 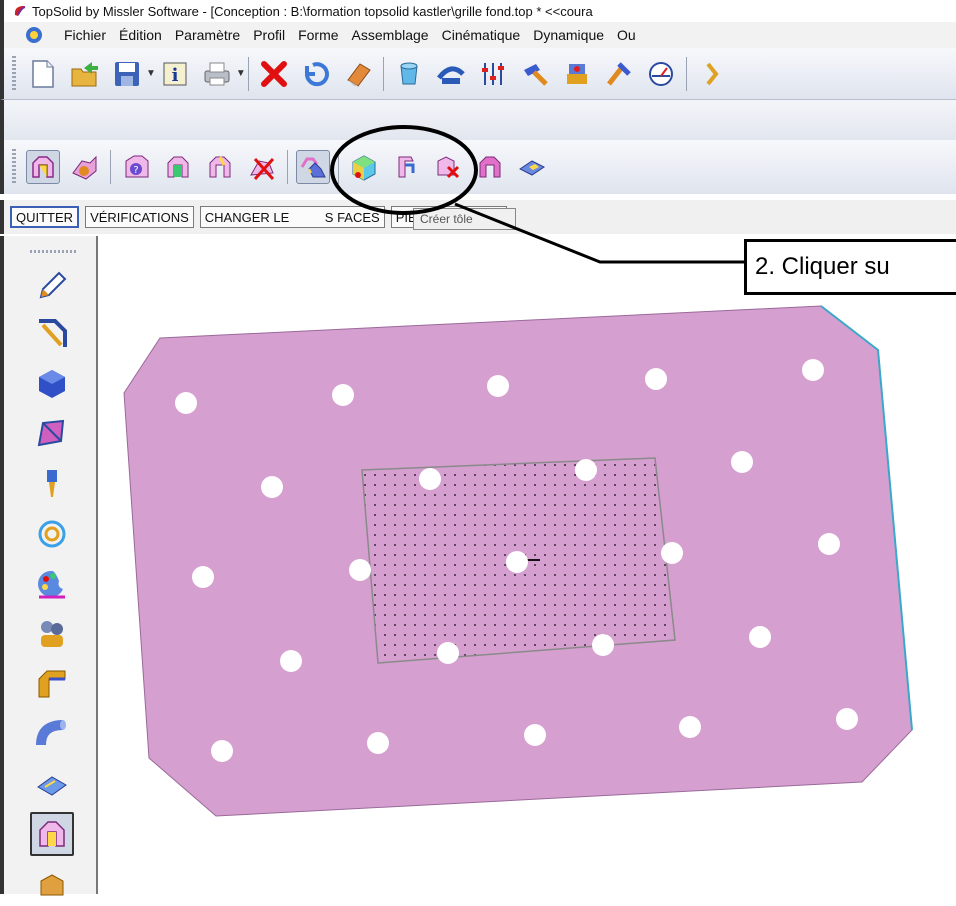 What do you see at coordinates (599, 233) in the screenshot?
I see `annotation-leader-line` at bounding box center [599, 233].